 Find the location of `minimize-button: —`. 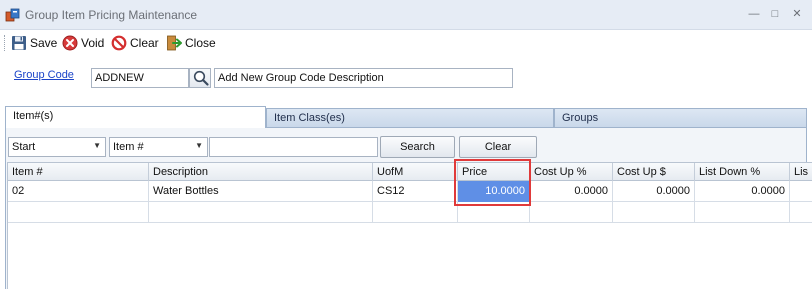

minimize-button: — is located at coordinates (754, 14).